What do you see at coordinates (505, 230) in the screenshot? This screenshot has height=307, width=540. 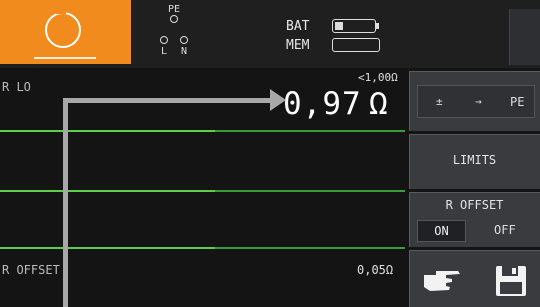 I see `roffset-off-button: OFF` at bounding box center [505, 230].